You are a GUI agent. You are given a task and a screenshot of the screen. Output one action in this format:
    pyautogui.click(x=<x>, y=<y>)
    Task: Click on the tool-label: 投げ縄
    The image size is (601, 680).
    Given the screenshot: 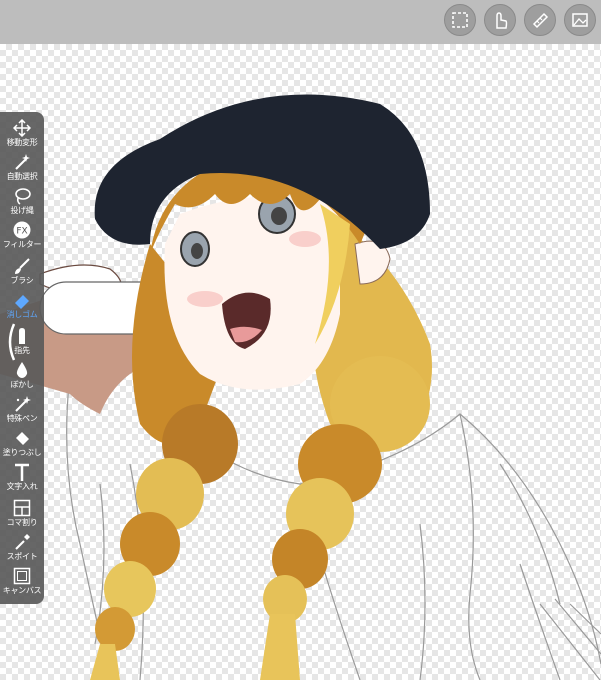 What is the action you would take?
    pyautogui.click(x=22, y=210)
    